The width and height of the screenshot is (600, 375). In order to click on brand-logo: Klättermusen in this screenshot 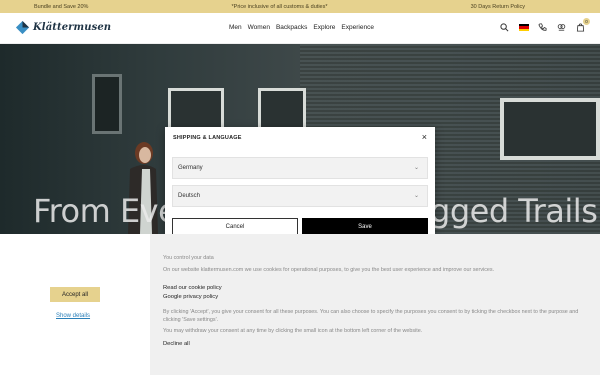, I will do `click(63, 27)`.